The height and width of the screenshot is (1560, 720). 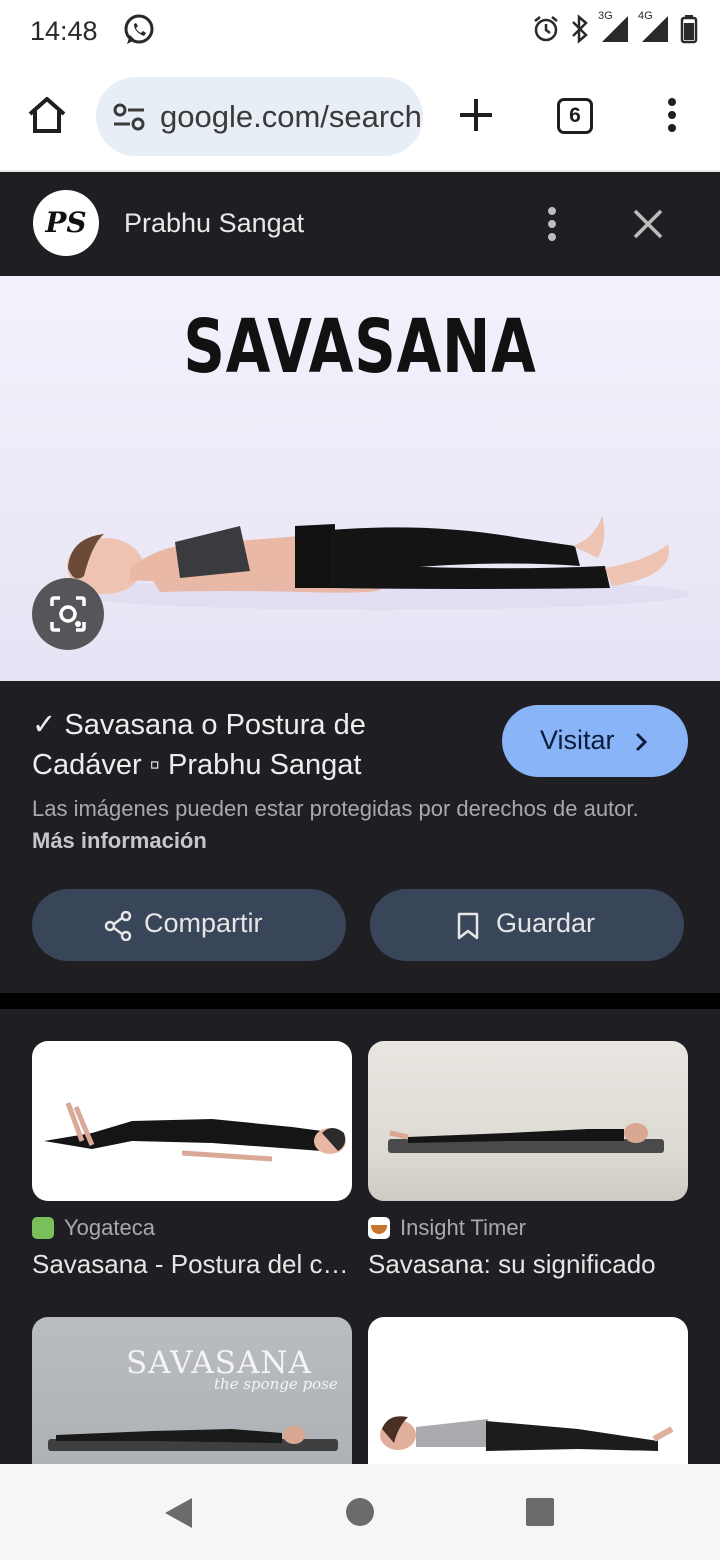 What do you see at coordinates (129, 119) in the screenshot?
I see `site-settings-icon` at bounding box center [129, 119].